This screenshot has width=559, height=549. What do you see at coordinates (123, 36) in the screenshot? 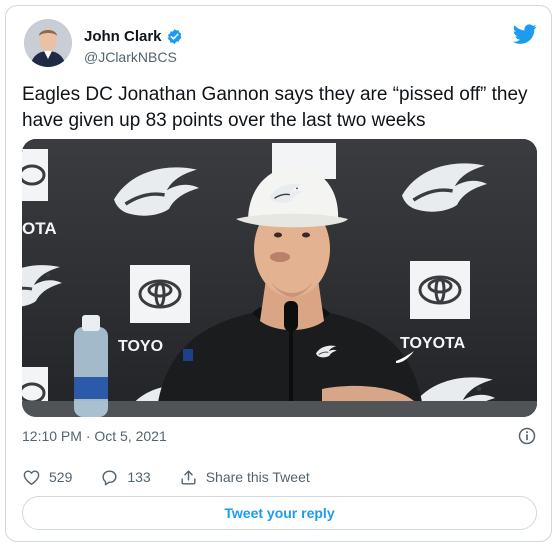
I see `author-display-name: John Clark` at bounding box center [123, 36].